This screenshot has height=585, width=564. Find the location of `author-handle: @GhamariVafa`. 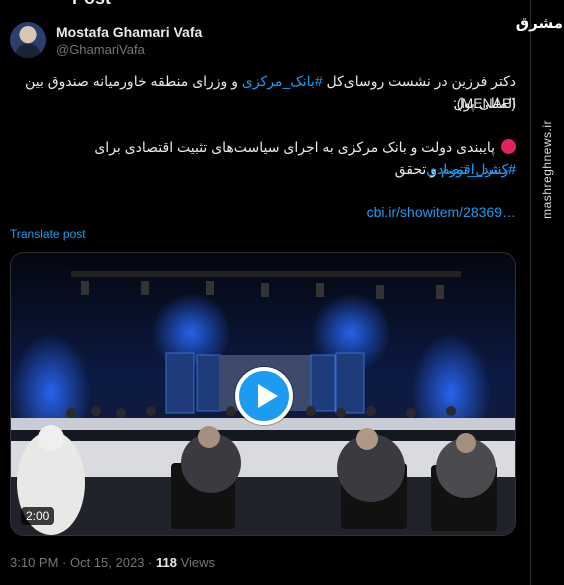

author-handle: @GhamariVafa is located at coordinates (100, 49).